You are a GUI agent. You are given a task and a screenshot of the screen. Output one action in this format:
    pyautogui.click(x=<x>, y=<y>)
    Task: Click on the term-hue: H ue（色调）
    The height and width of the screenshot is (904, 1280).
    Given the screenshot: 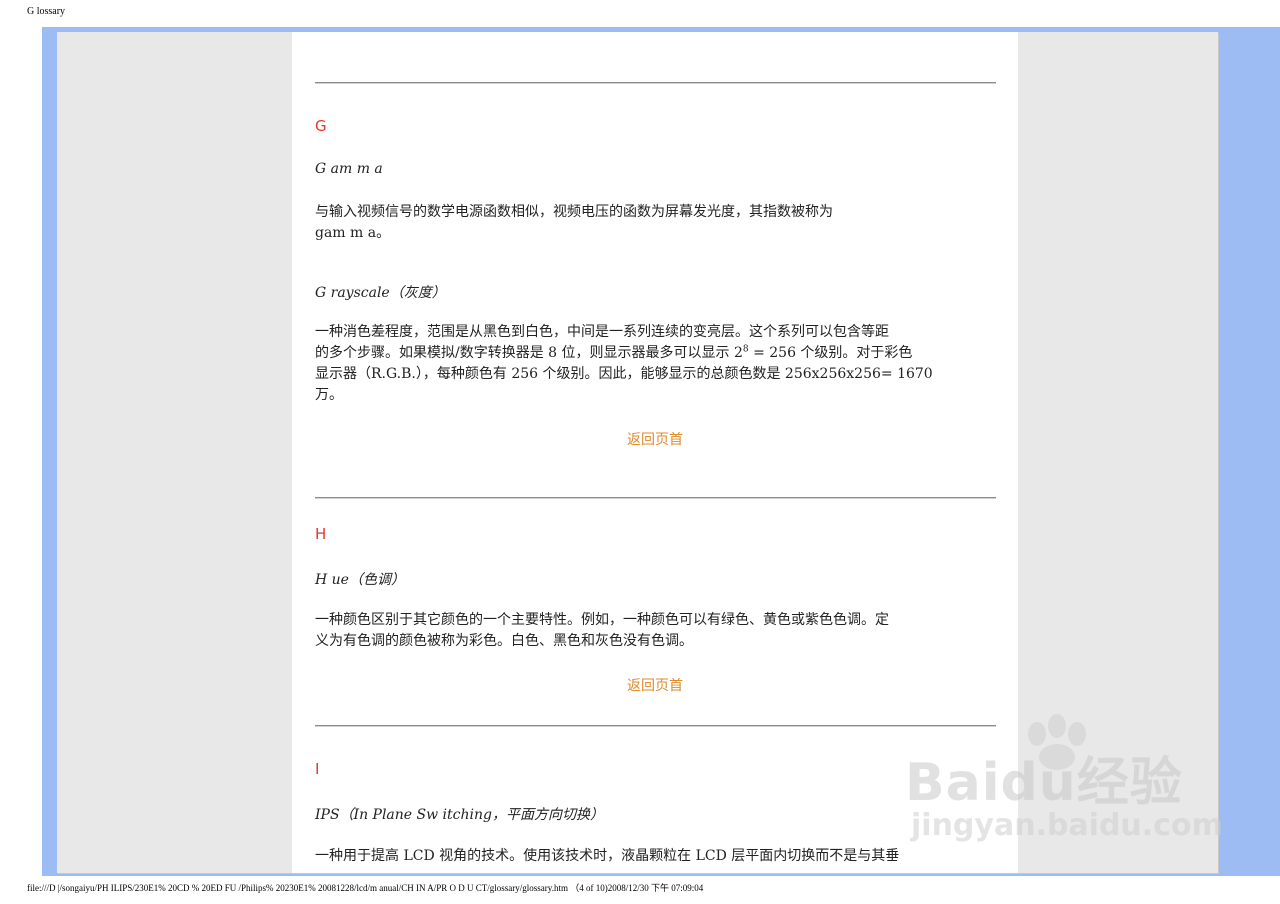 What is the action you would take?
    pyautogui.click(x=360, y=580)
    